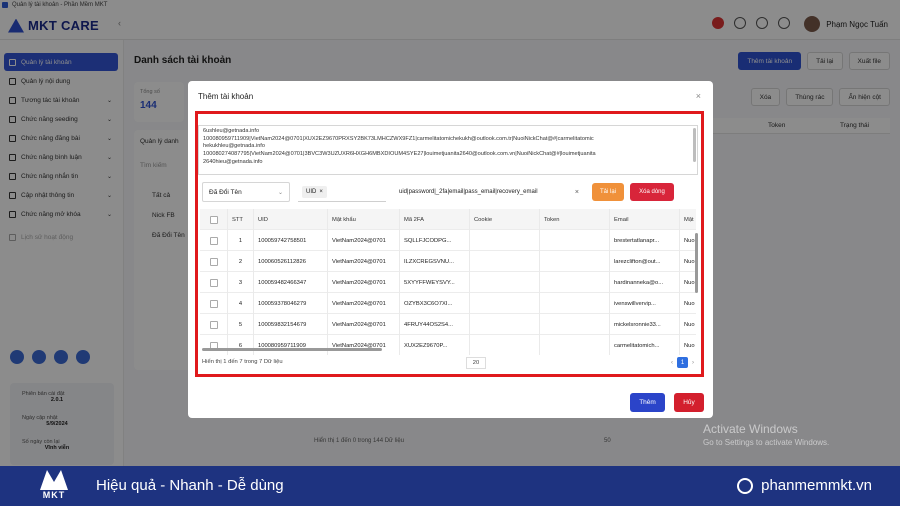  What do you see at coordinates (291, 219) in the screenshot?
I see `column-uid: UID` at bounding box center [291, 219].